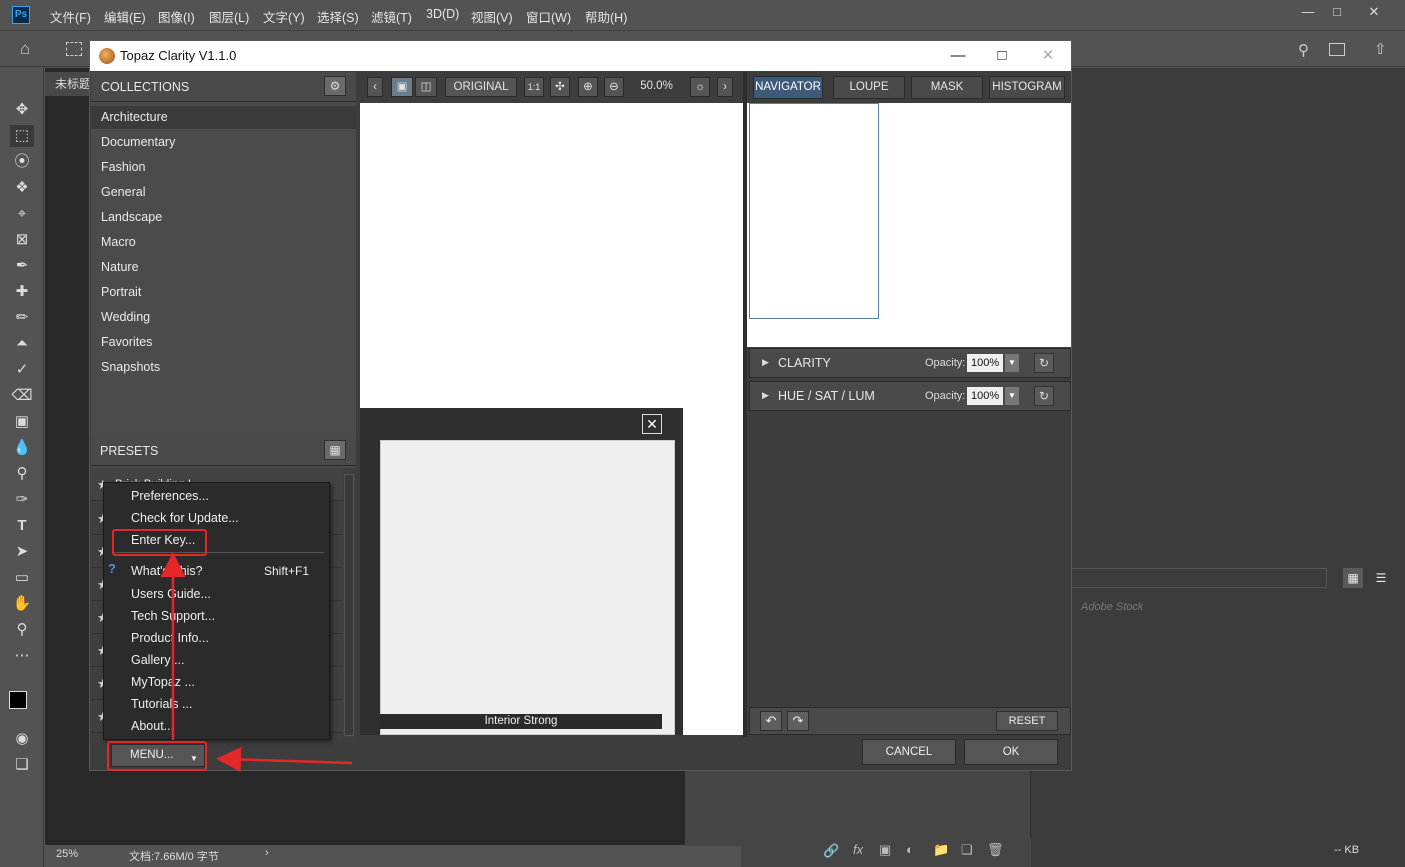 The image size is (1405, 867). I want to click on expand-triangle-icon: ▶, so click(765, 395).